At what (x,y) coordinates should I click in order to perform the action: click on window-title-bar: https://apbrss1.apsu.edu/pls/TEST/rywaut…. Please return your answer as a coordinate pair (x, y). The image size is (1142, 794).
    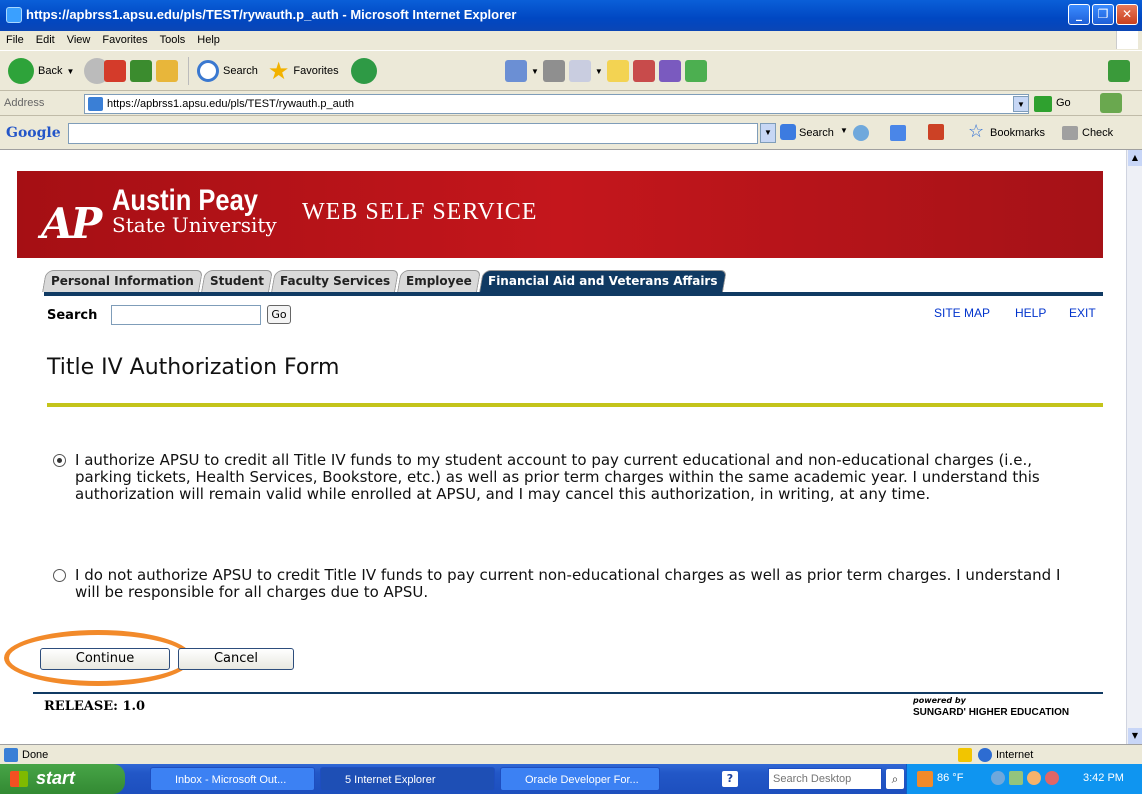
    Looking at the image, I should click on (571, 15).